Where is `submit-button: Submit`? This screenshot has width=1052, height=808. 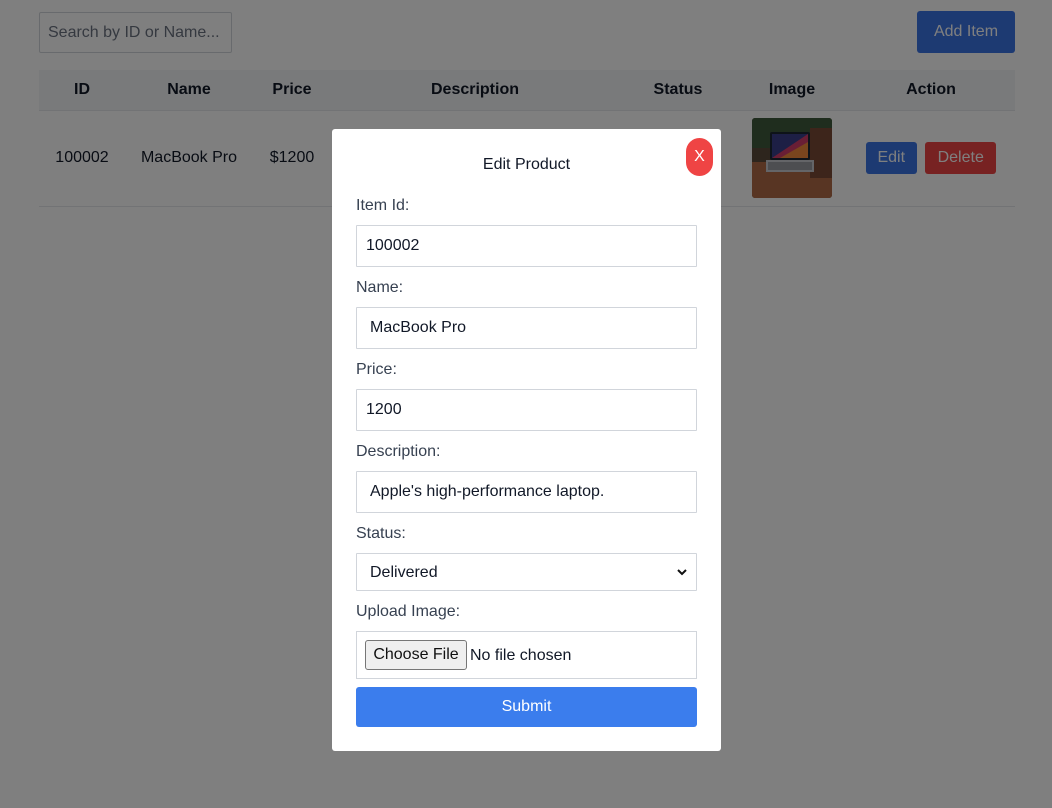 submit-button: Submit is located at coordinates (526, 707).